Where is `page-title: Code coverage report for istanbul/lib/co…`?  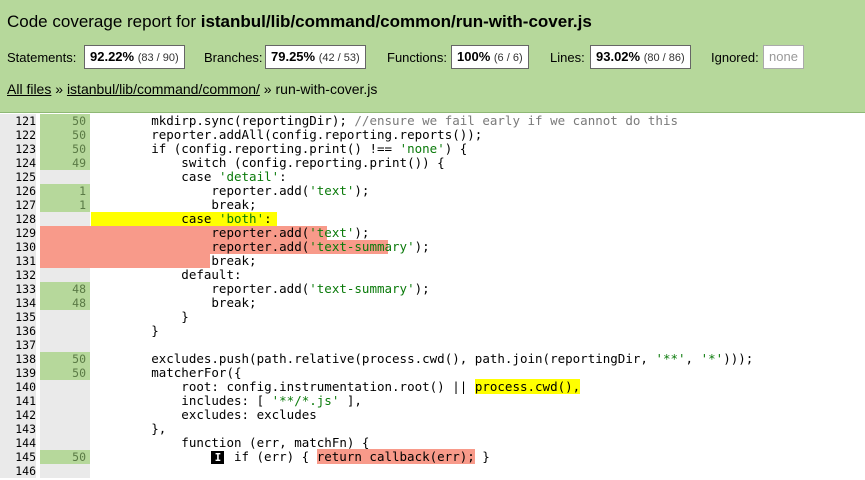 page-title: Code coverage report for istanbul/lib/co… is located at coordinates (299, 22).